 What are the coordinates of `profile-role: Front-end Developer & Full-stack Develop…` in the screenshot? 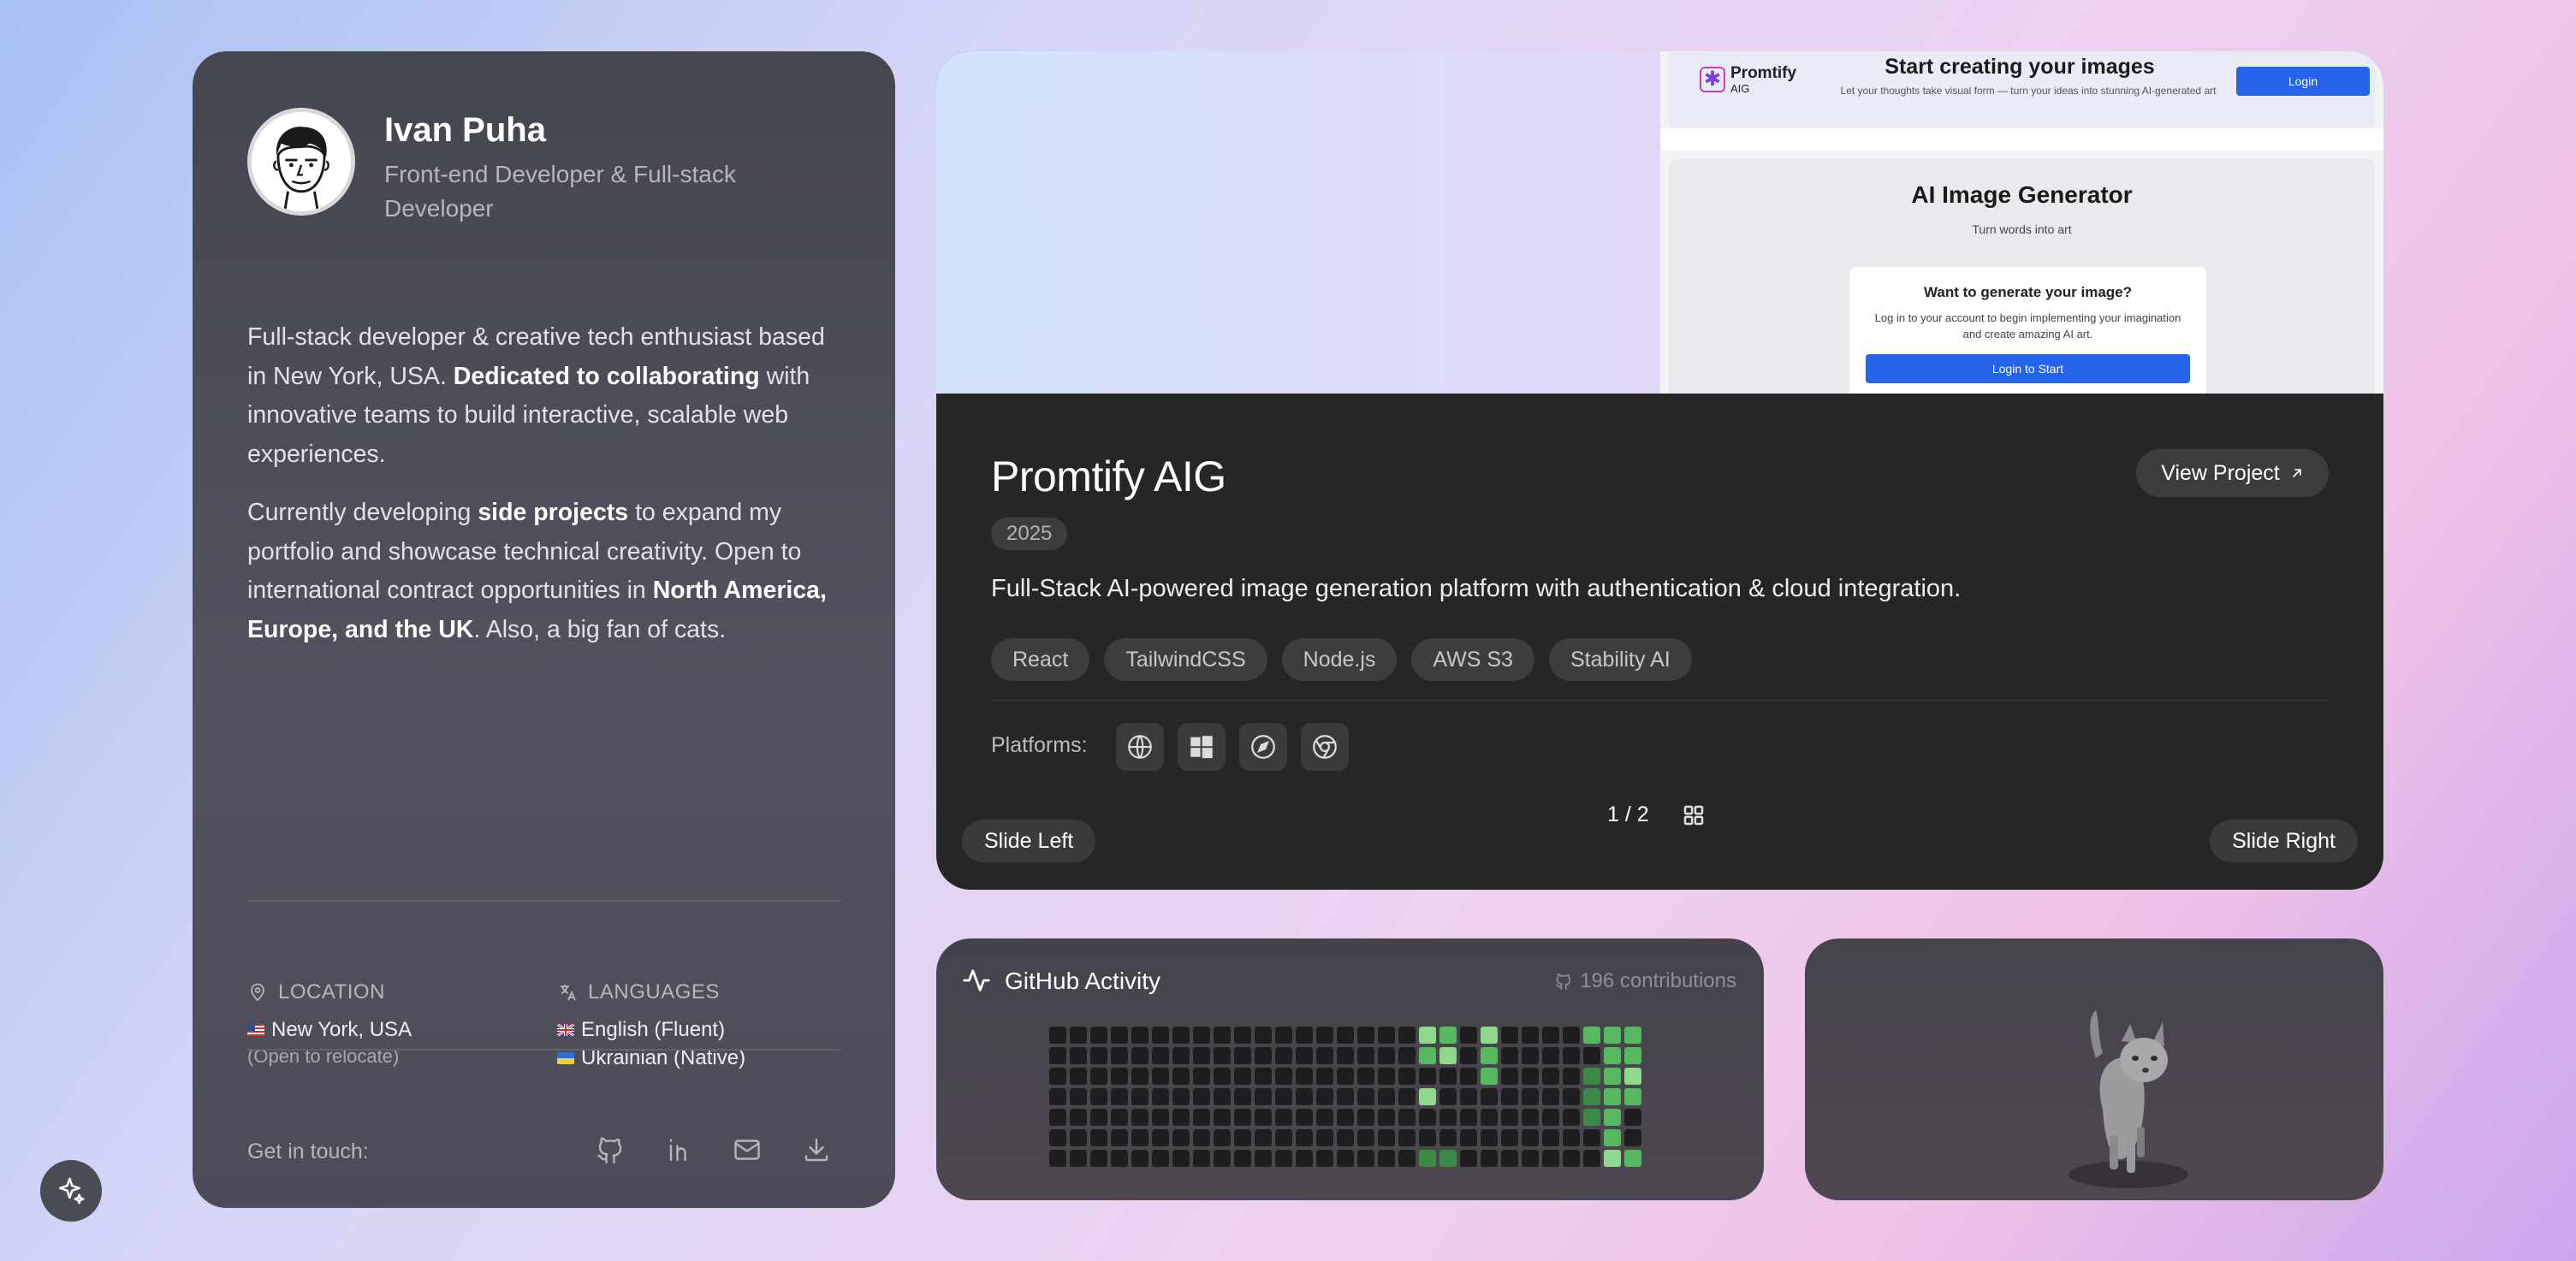 It's located at (560, 192).